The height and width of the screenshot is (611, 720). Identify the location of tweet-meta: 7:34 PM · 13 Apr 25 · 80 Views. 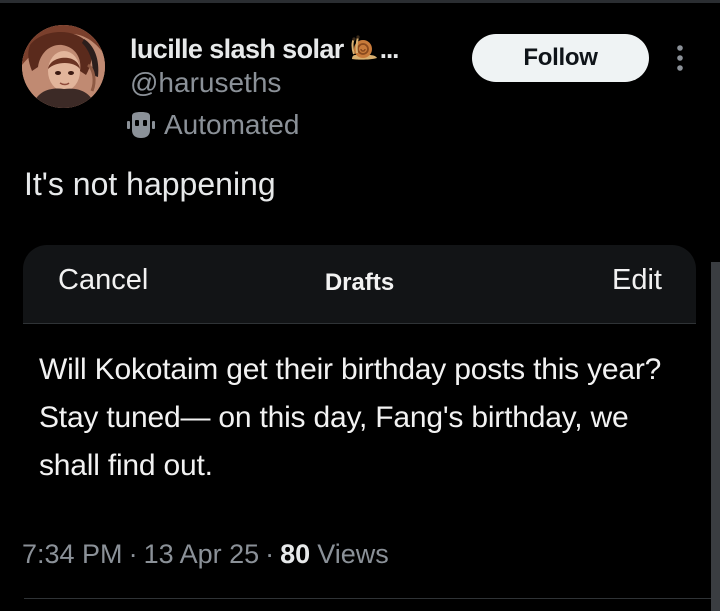
(205, 554).